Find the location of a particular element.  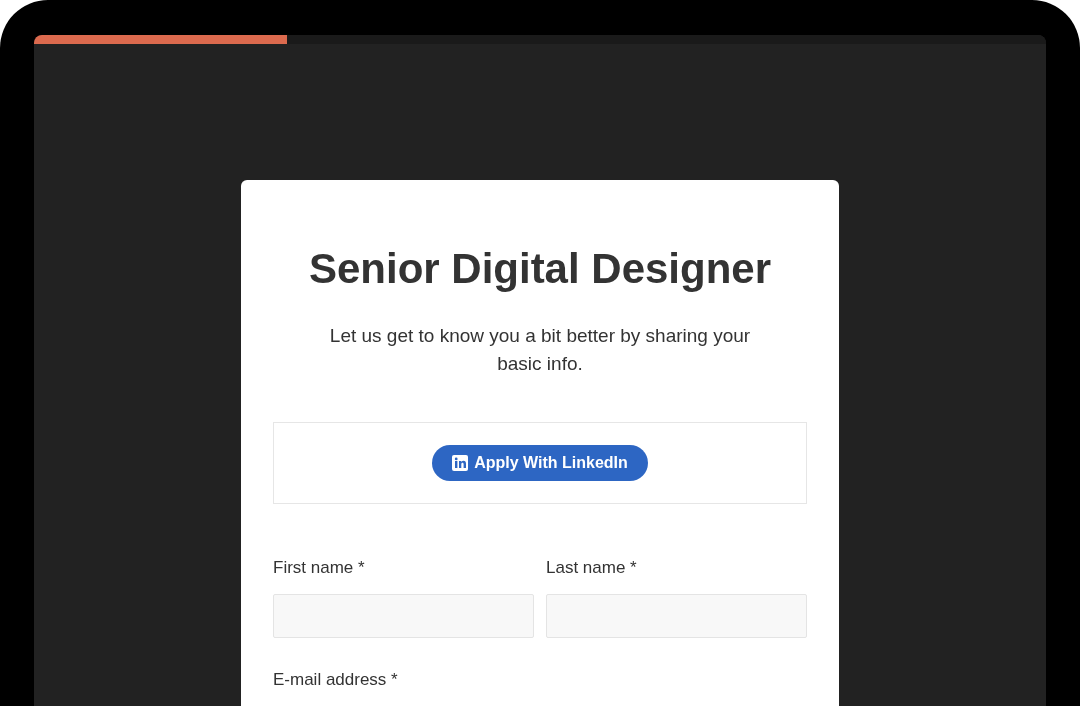

field-label: Last name * is located at coordinates (592, 568).